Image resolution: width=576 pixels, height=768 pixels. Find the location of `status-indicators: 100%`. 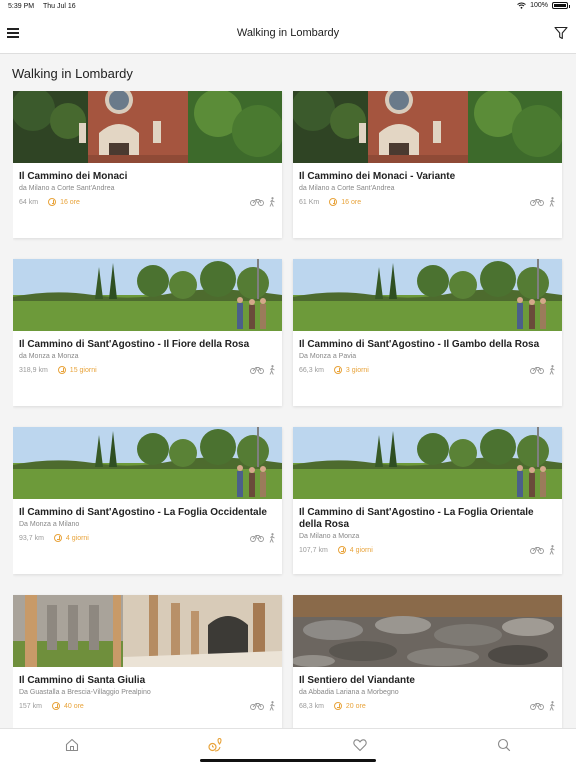

status-indicators: 100% is located at coordinates (543, 5).